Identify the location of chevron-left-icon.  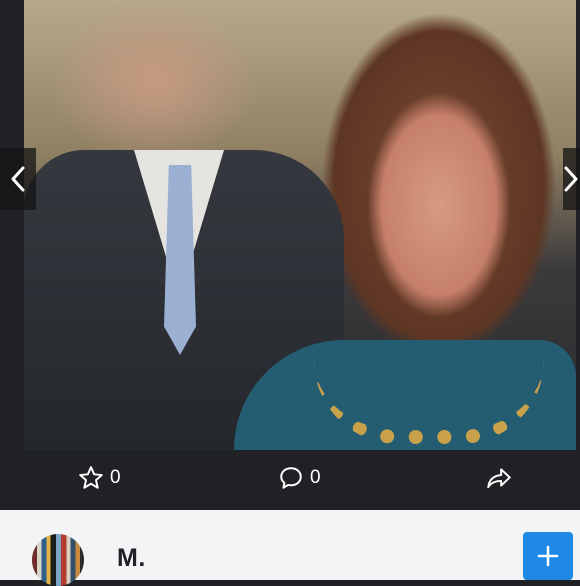
(18, 179).